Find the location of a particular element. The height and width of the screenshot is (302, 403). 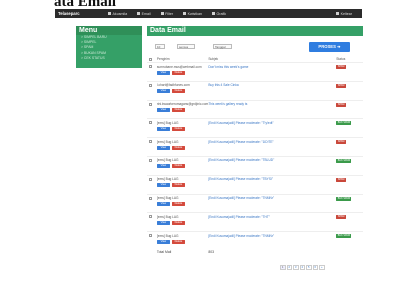

pagination: 1 2 3 4 5 6» is located at coordinates (303, 267).